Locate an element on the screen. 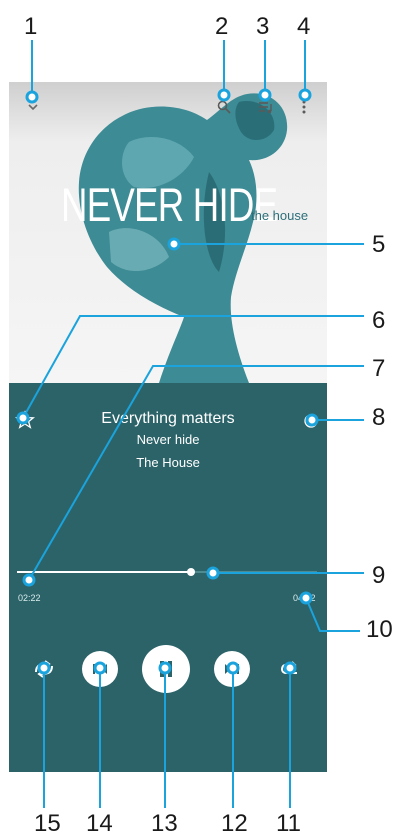 Image resolution: width=400 pixels, height=837 pixels. more-vert-icon is located at coordinates (304, 107).